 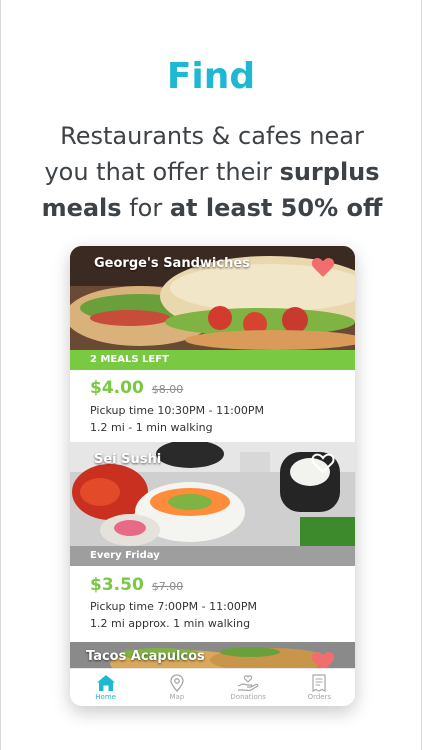 I want to click on restaurant-name: Sei Sushi, so click(x=128, y=459).